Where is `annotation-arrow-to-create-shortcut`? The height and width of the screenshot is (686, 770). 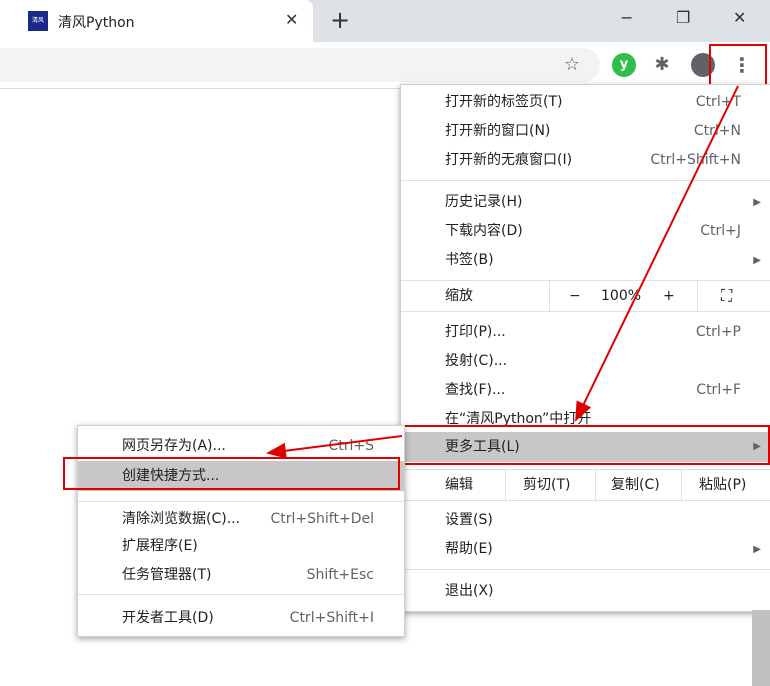
annotation-arrow-to-create-shortcut is located at coordinates (334, 447).